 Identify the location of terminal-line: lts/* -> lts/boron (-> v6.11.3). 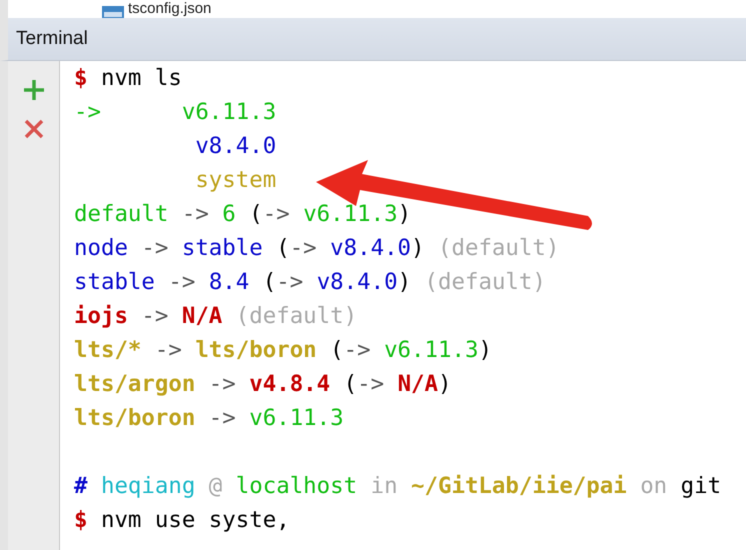
(283, 350).